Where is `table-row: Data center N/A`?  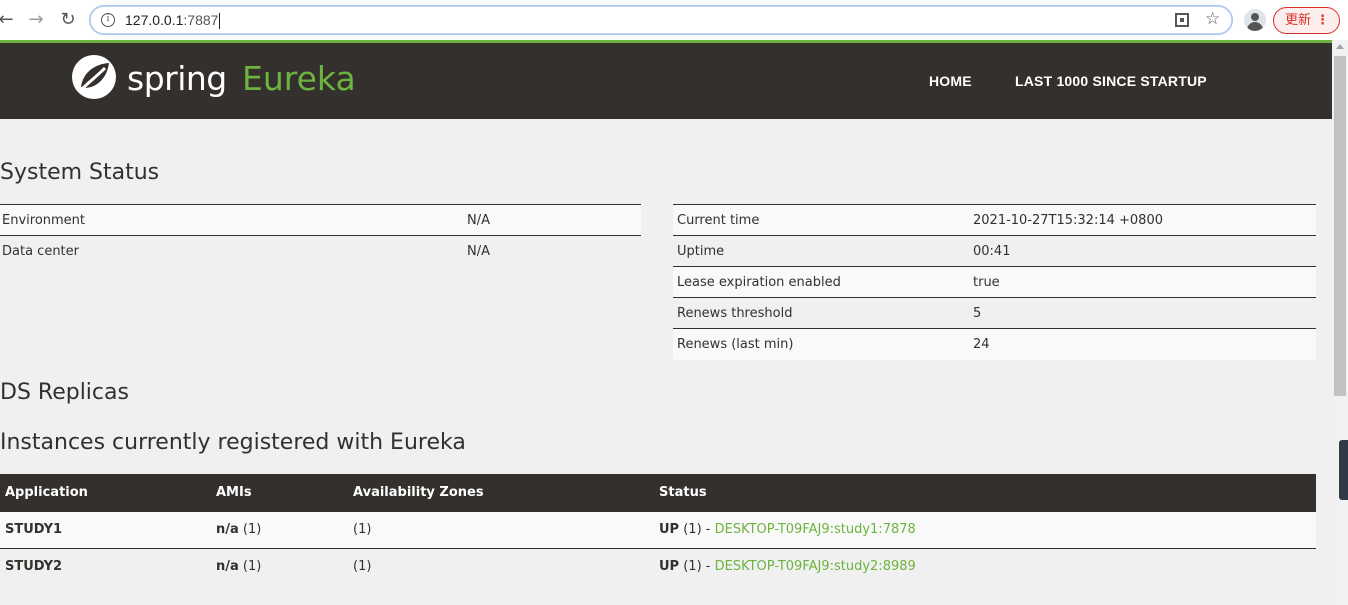
table-row: Data center N/A is located at coordinates (320, 251).